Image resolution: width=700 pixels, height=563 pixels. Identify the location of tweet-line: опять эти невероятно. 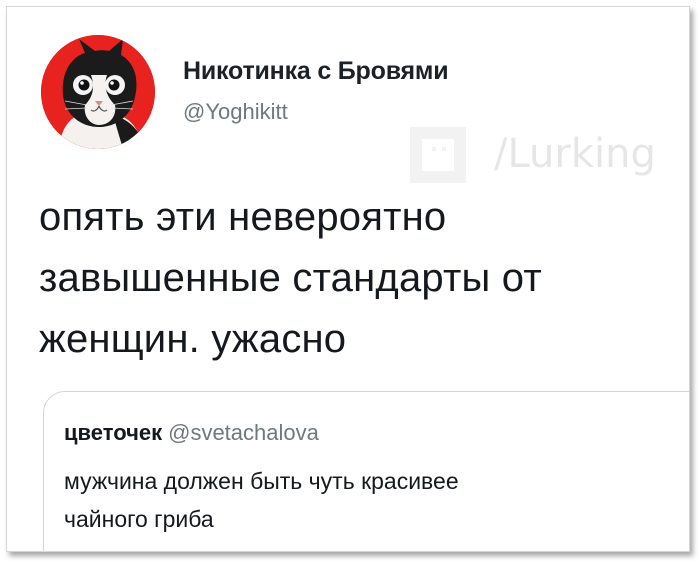
(243, 217).